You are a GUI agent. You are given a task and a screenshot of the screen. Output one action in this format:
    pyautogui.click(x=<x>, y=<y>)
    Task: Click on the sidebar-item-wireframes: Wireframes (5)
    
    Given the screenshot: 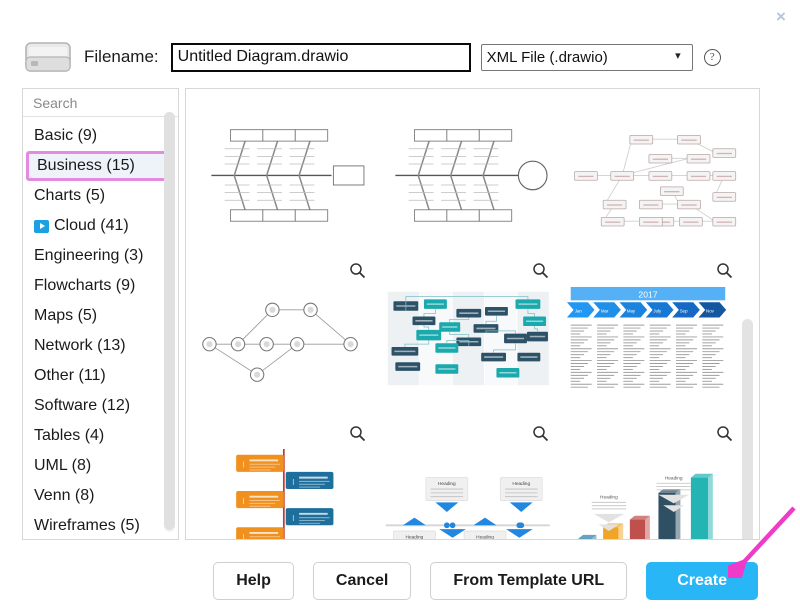 What is the action you would take?
    pyautogui.click(x=100, y=525)
    